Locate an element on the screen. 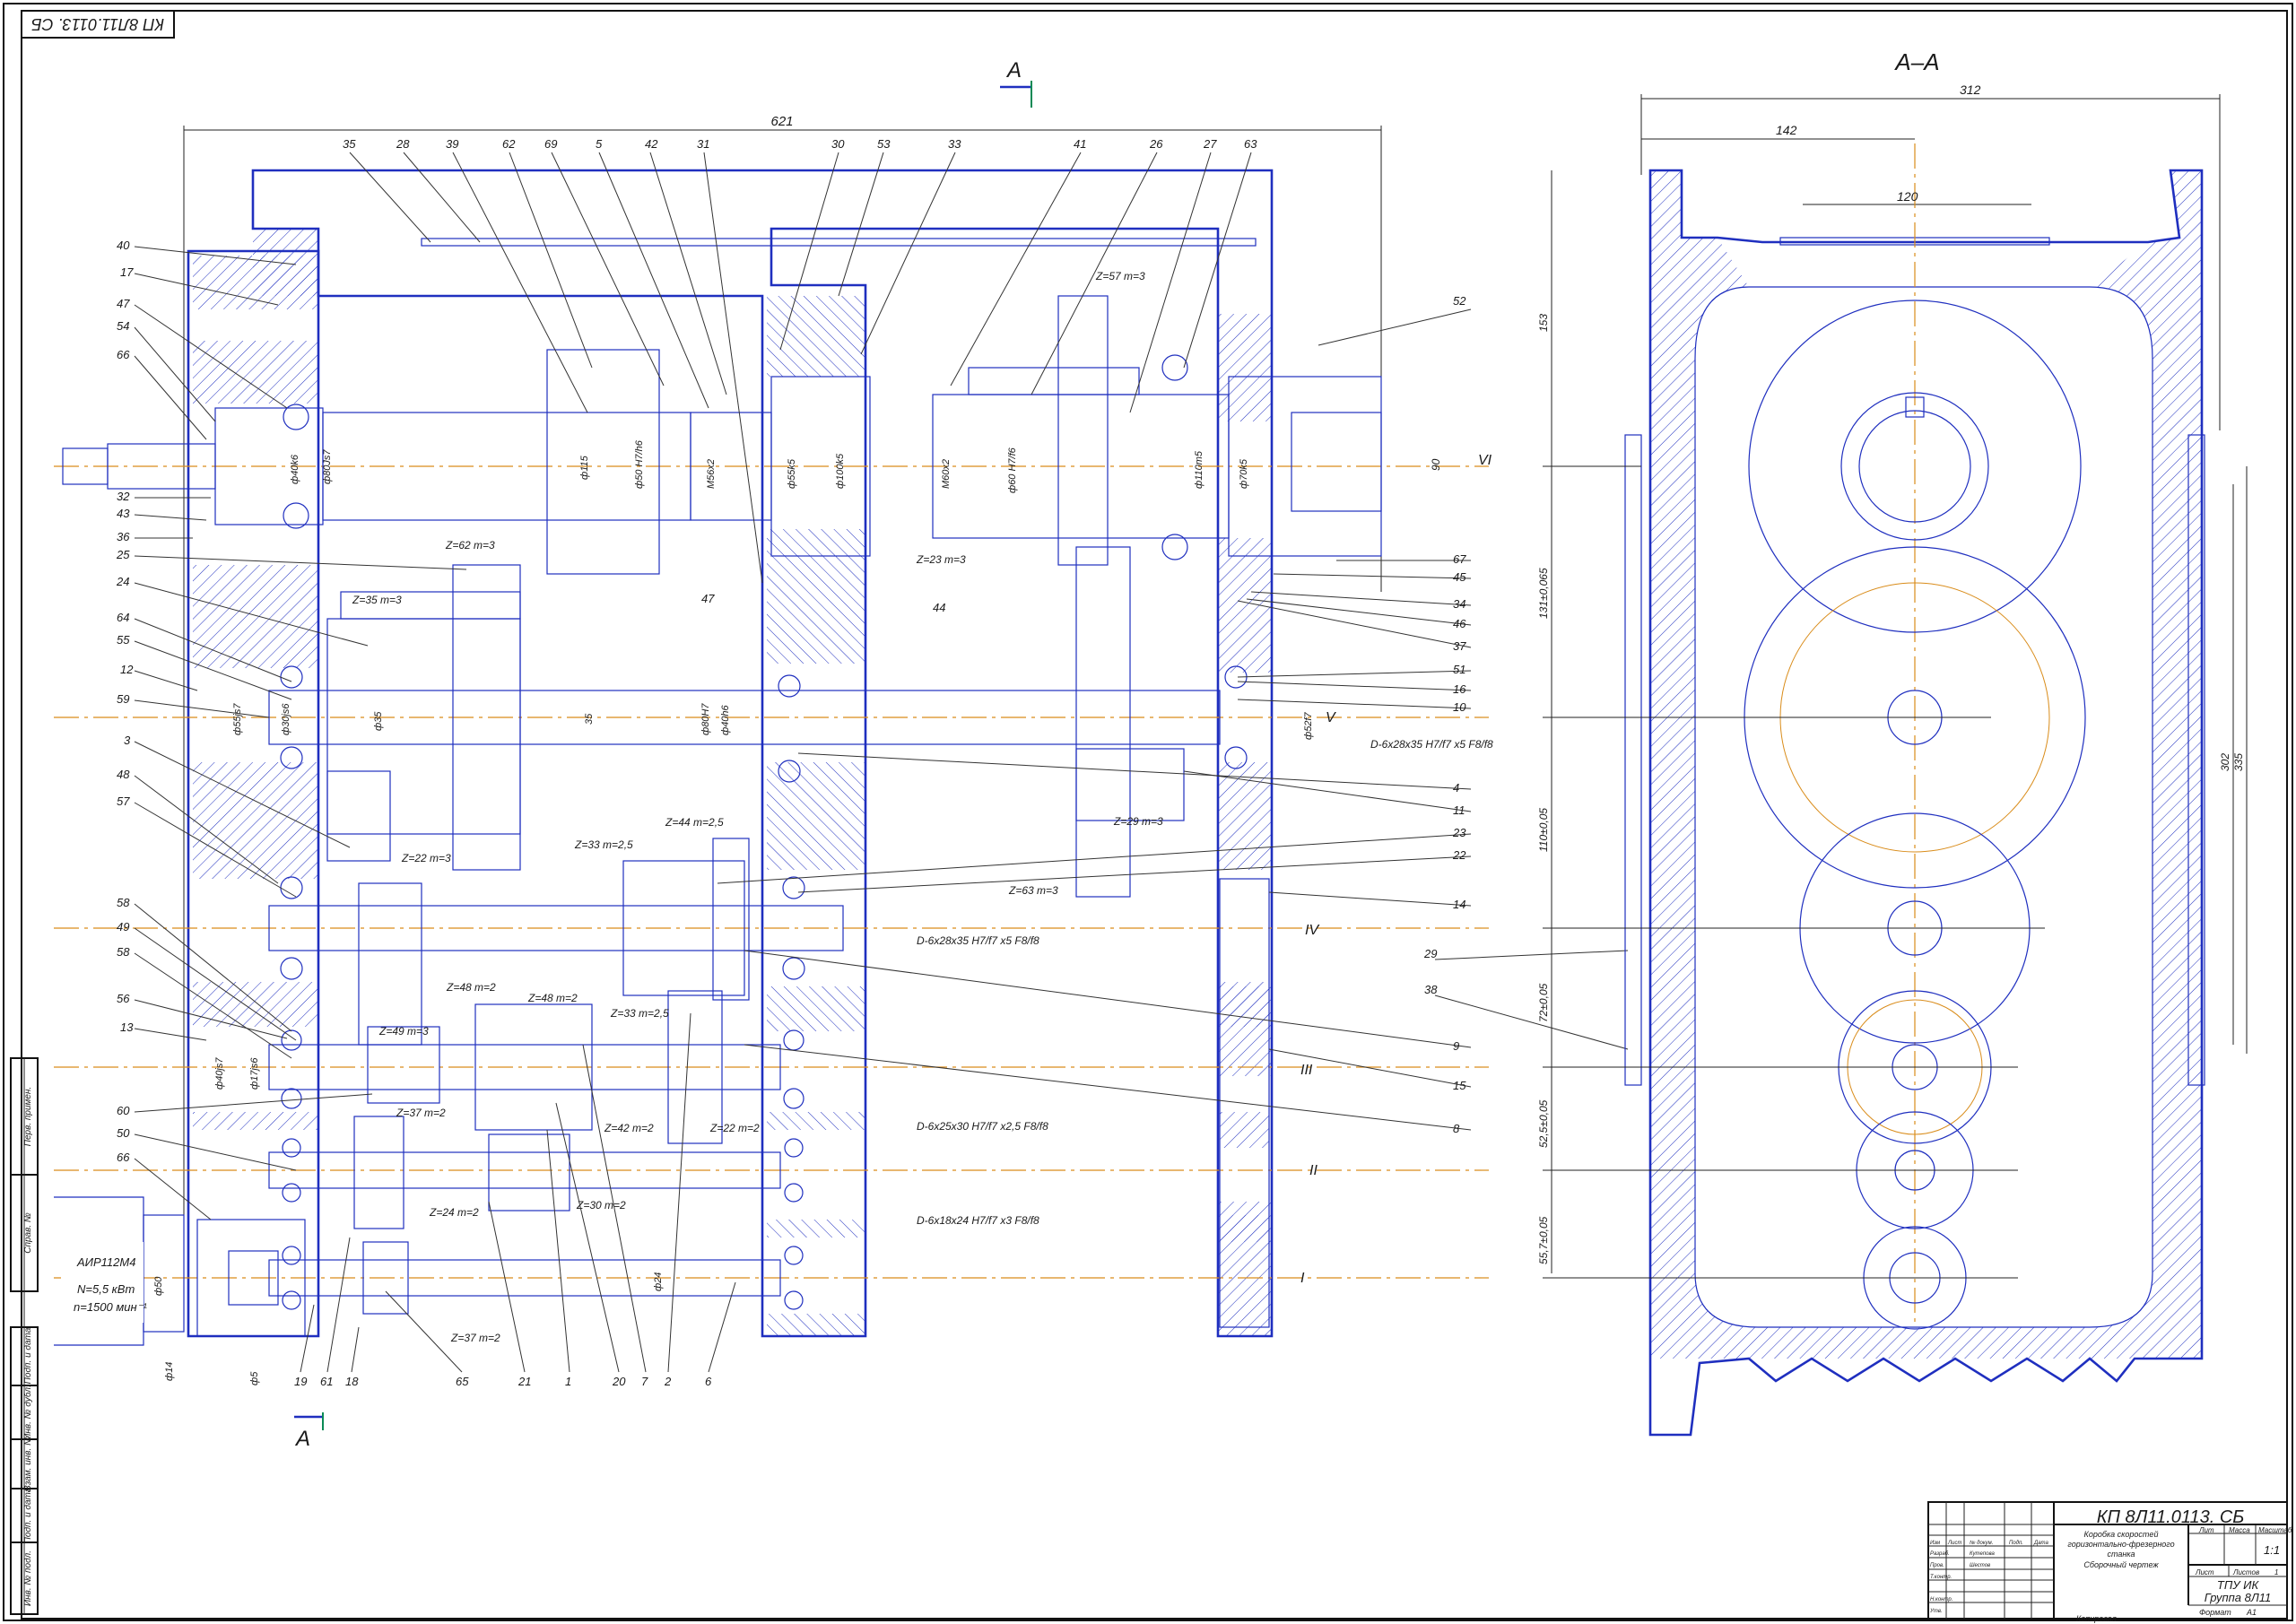  diam-note: ф5 is located at coordinates (254, 1378).